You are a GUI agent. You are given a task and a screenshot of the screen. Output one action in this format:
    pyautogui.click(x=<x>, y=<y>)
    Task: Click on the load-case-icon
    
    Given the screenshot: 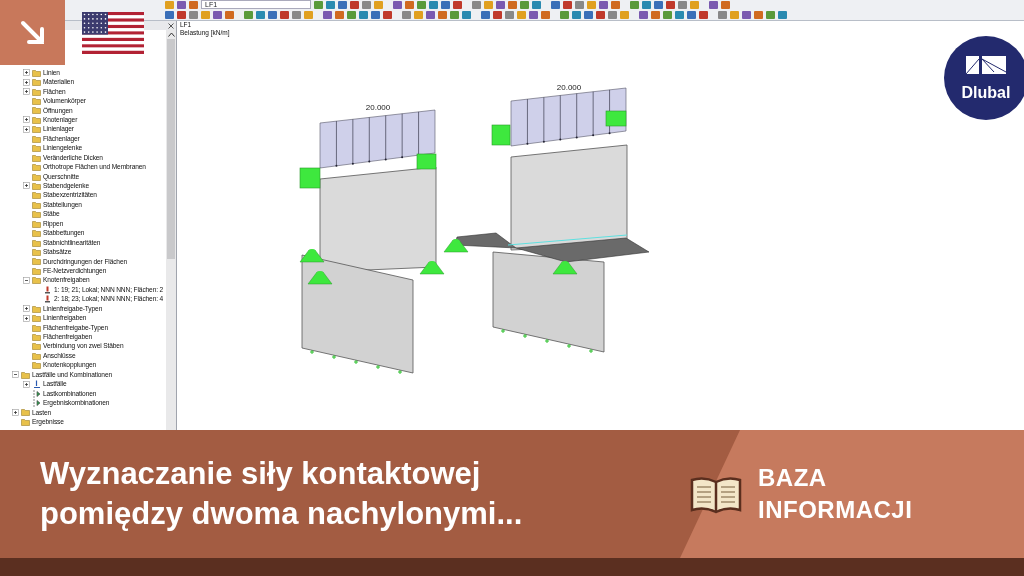 What is the action you would take?
    pyautogui.click(x=36, y=384)
    